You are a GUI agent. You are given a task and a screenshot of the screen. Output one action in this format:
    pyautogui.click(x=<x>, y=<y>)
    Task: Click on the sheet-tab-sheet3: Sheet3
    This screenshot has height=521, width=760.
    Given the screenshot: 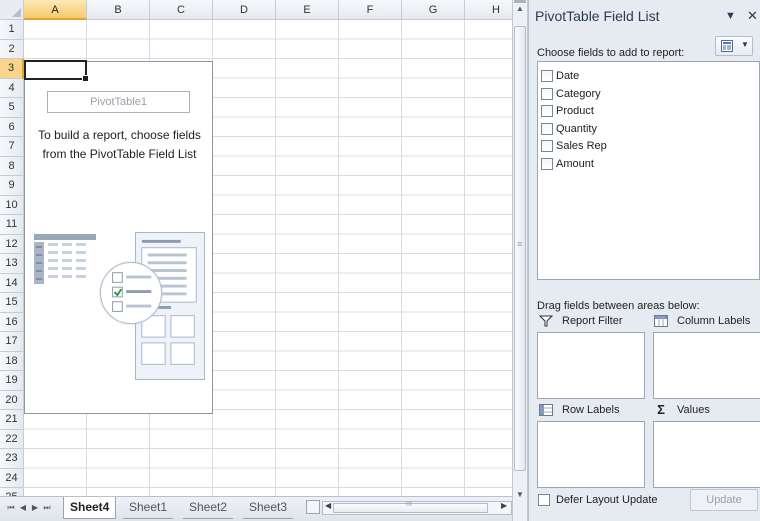 What is the action you would take?
    pyautogui.click(x=268, y=508)
    